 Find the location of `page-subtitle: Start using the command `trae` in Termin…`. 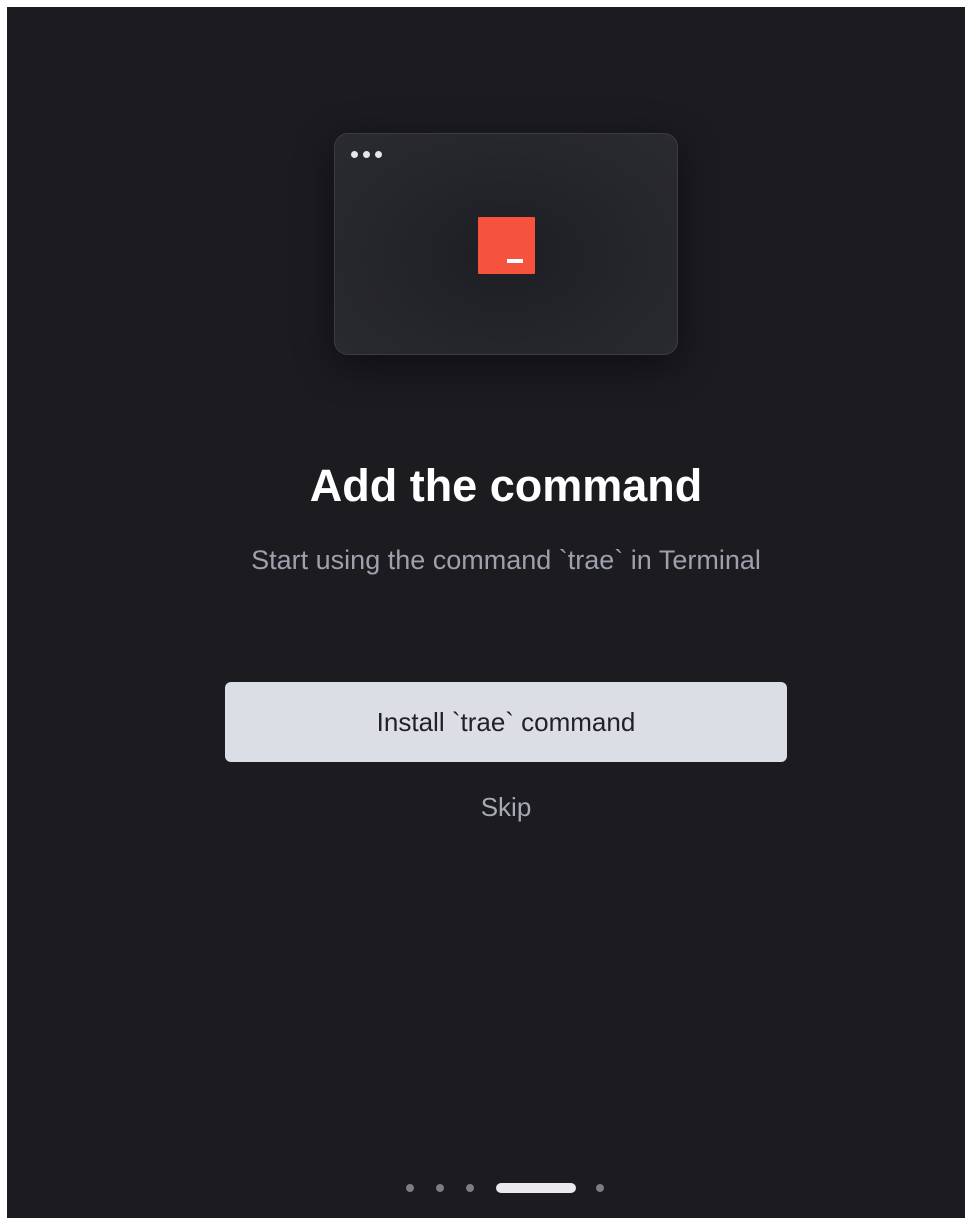

page-subtitle: Start using the command `trae` in Termin… is located at coordinates (506, 560).